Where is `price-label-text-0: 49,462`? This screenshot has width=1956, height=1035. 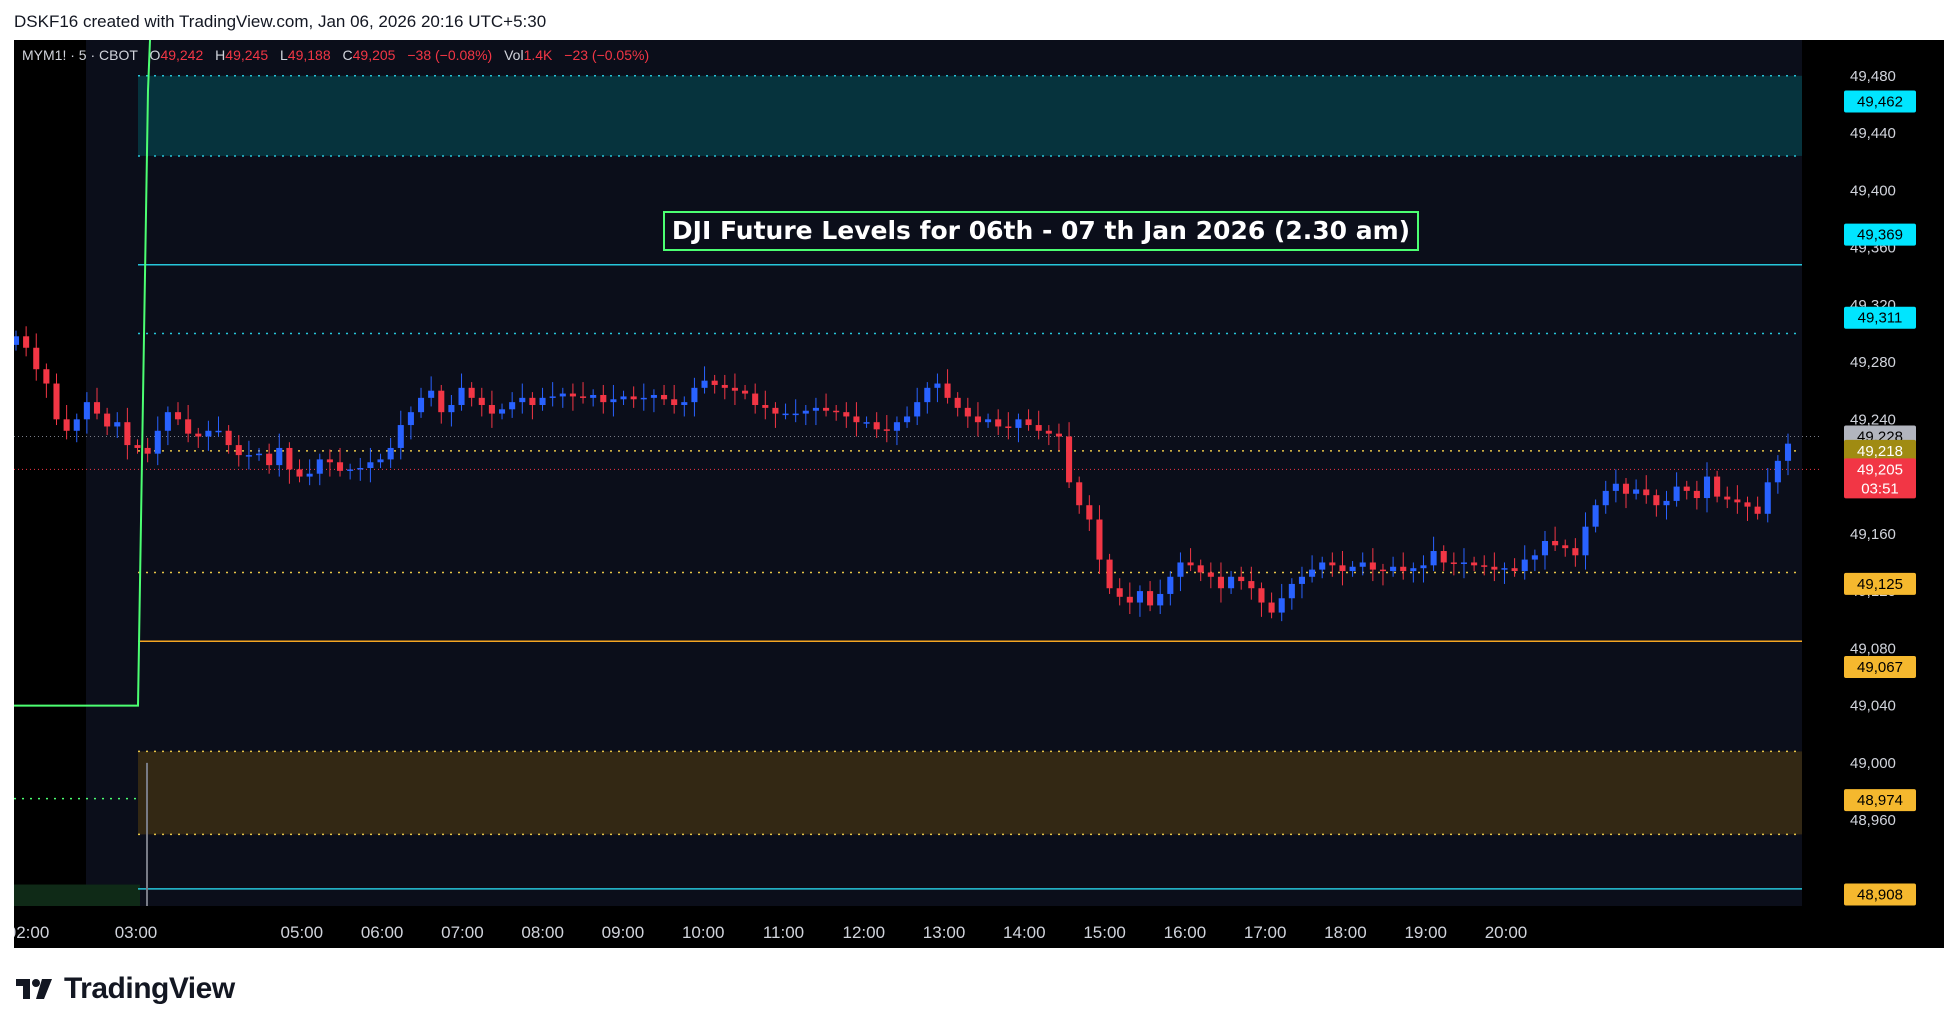
price-label-text-0: 49,462 is located at coordinates (1880, 102).